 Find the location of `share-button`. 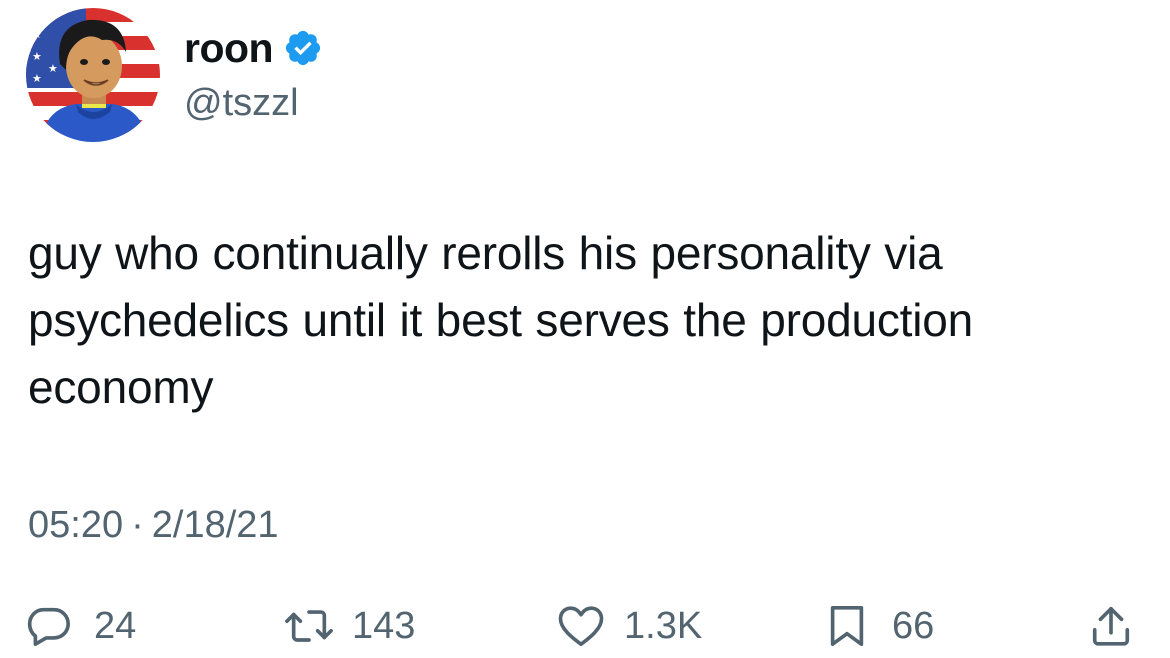

share-button is located at coordinates (1111, 626).